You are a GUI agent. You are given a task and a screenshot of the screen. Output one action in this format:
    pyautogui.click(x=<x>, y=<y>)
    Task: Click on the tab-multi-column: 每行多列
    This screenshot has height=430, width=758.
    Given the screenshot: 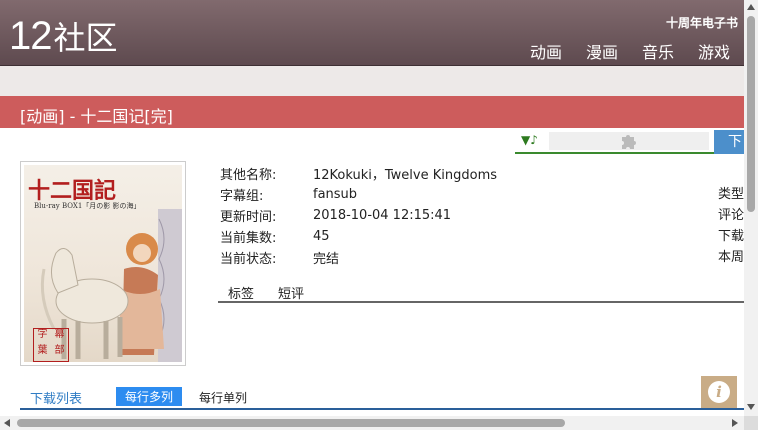 What is the action you would take?
    pyautogui.click(x=149, y=396)
    